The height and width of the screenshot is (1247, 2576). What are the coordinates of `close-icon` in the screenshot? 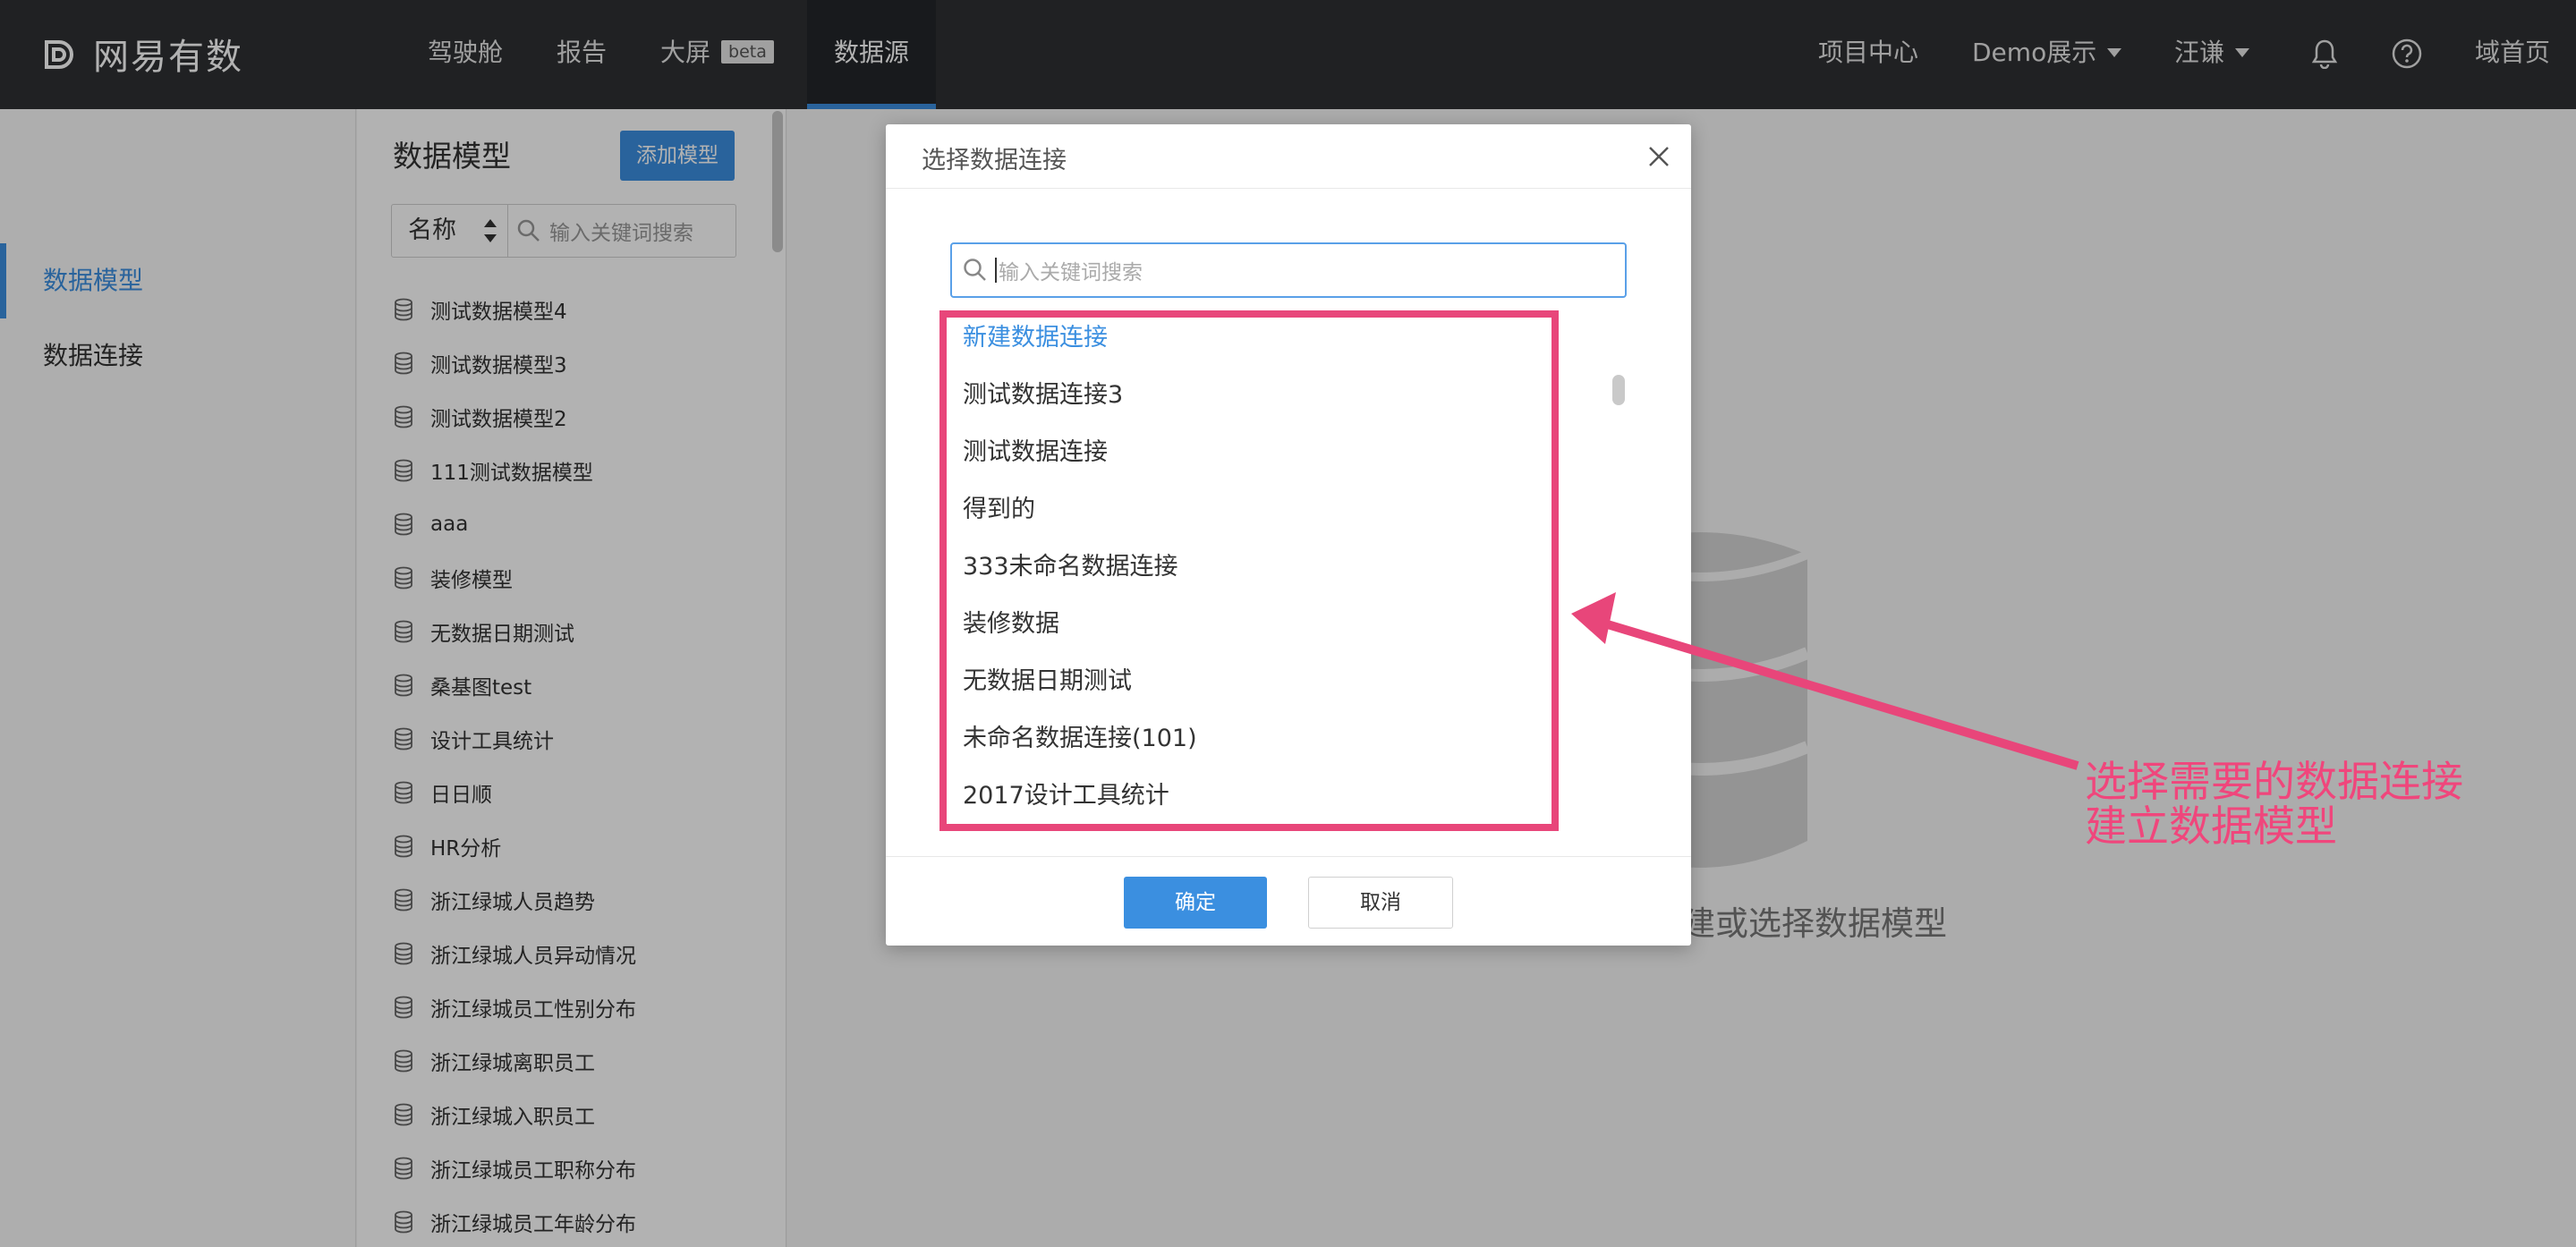 It's located at (1659, 156).